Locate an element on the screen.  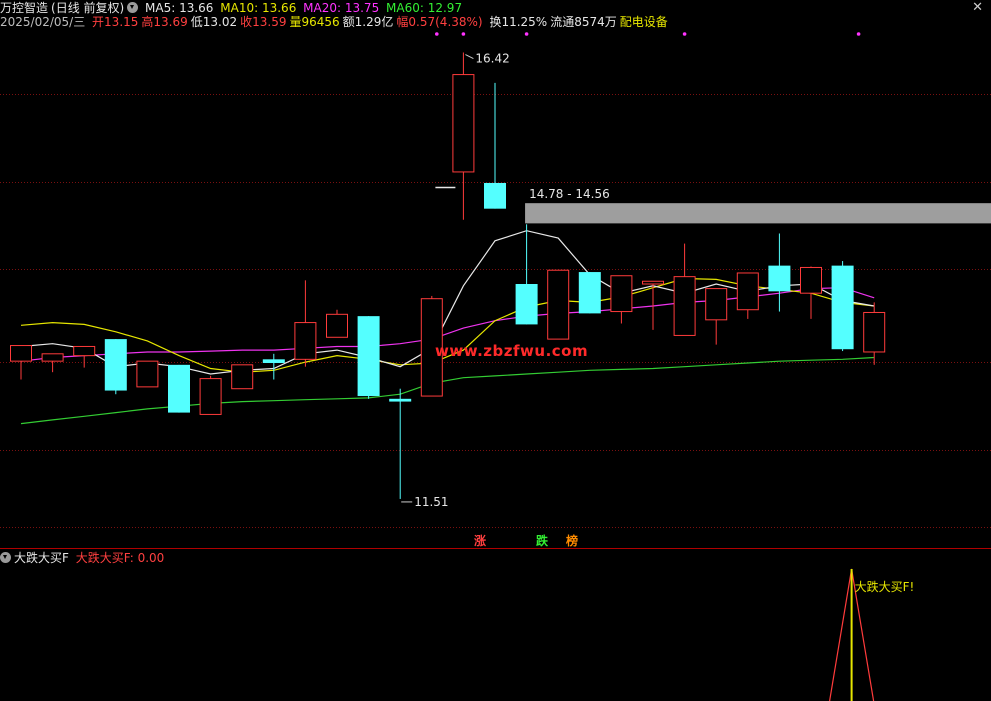
ma10-value: MA10: 13.66 is located at coordinates (258, 8).